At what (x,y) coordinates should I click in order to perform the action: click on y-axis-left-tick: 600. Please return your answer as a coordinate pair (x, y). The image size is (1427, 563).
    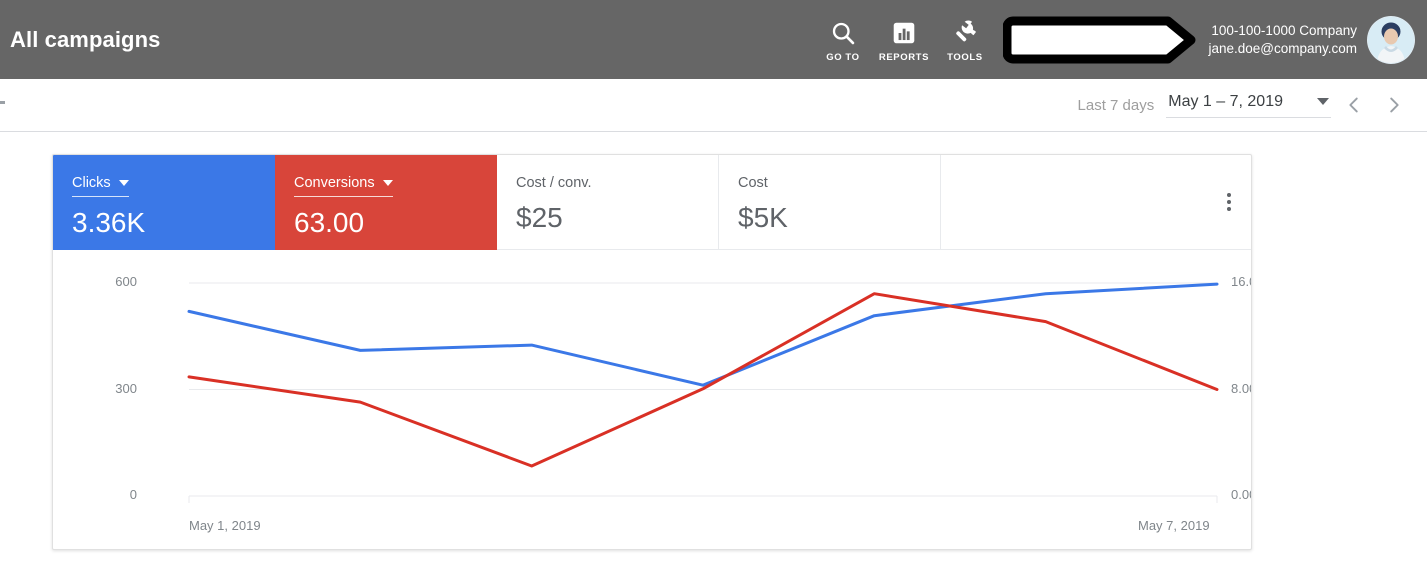
    Looking at the image, I should click on (126, 281).